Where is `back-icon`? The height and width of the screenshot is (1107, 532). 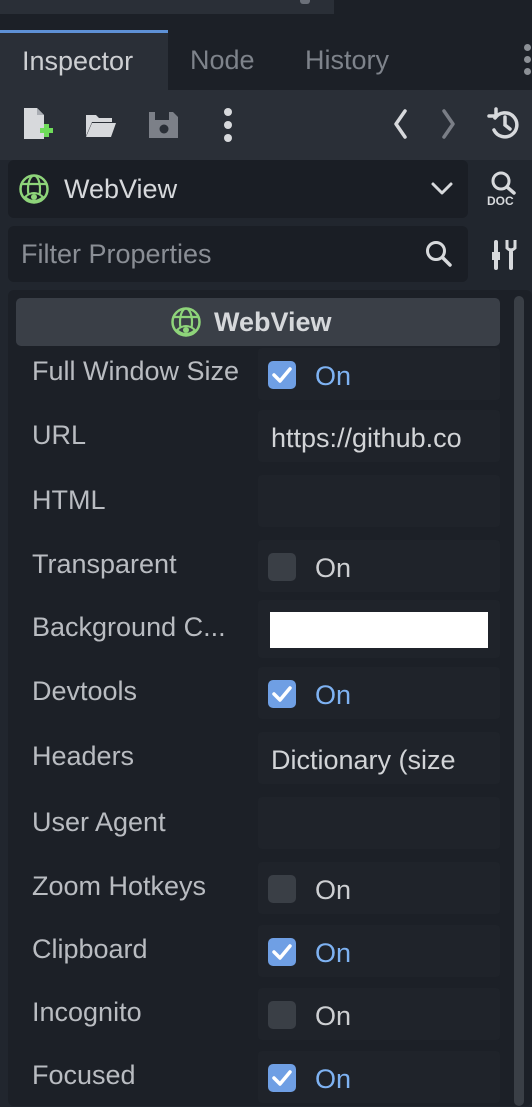 back-icon is located at coordinates (401, 124).